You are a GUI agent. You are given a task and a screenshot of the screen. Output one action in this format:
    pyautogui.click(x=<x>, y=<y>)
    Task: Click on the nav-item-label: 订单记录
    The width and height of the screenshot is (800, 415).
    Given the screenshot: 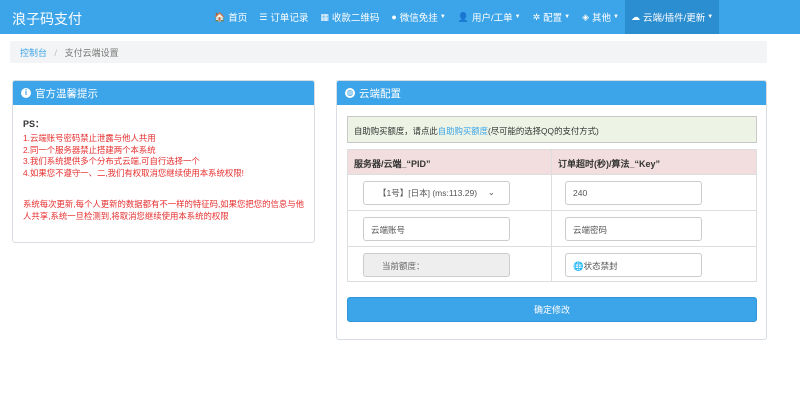 What is the action you would take?
    pyautogui.click(x=289, y=18)
    